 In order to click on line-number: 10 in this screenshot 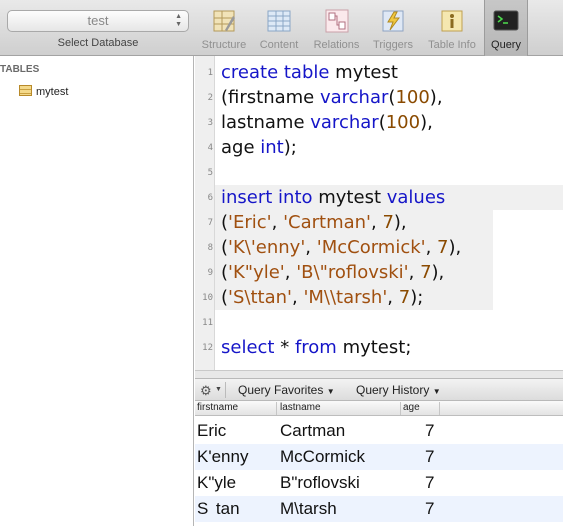, I will do `click(207, 298)`.